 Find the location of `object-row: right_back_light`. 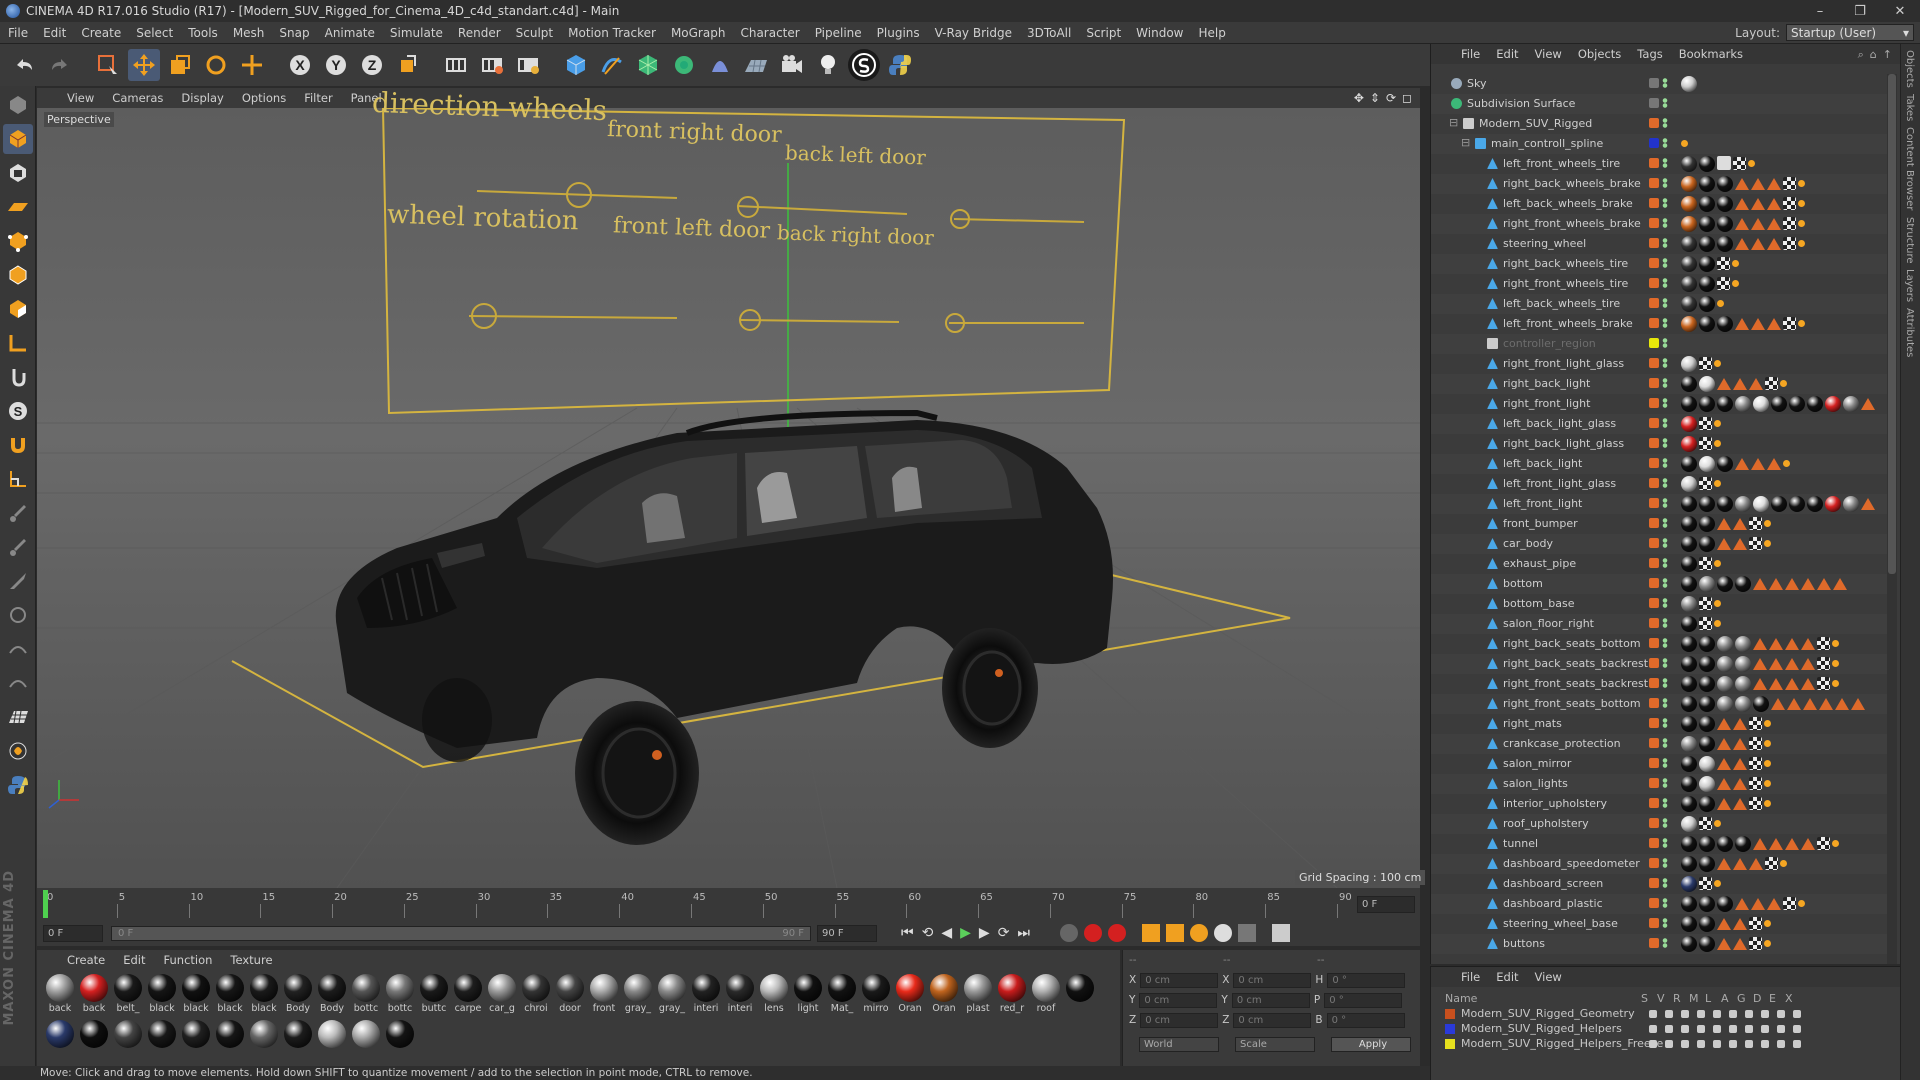

object-row: right_back_light is located at coordinates (1661, 384).